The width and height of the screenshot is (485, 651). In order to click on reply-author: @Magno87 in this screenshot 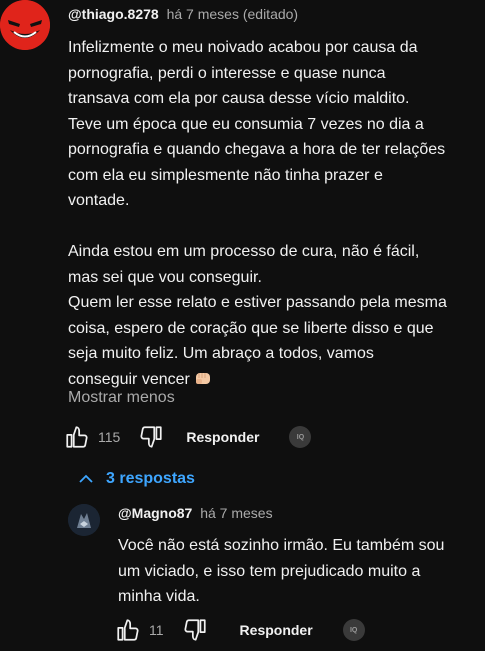, I will do `click(155, 513)`.